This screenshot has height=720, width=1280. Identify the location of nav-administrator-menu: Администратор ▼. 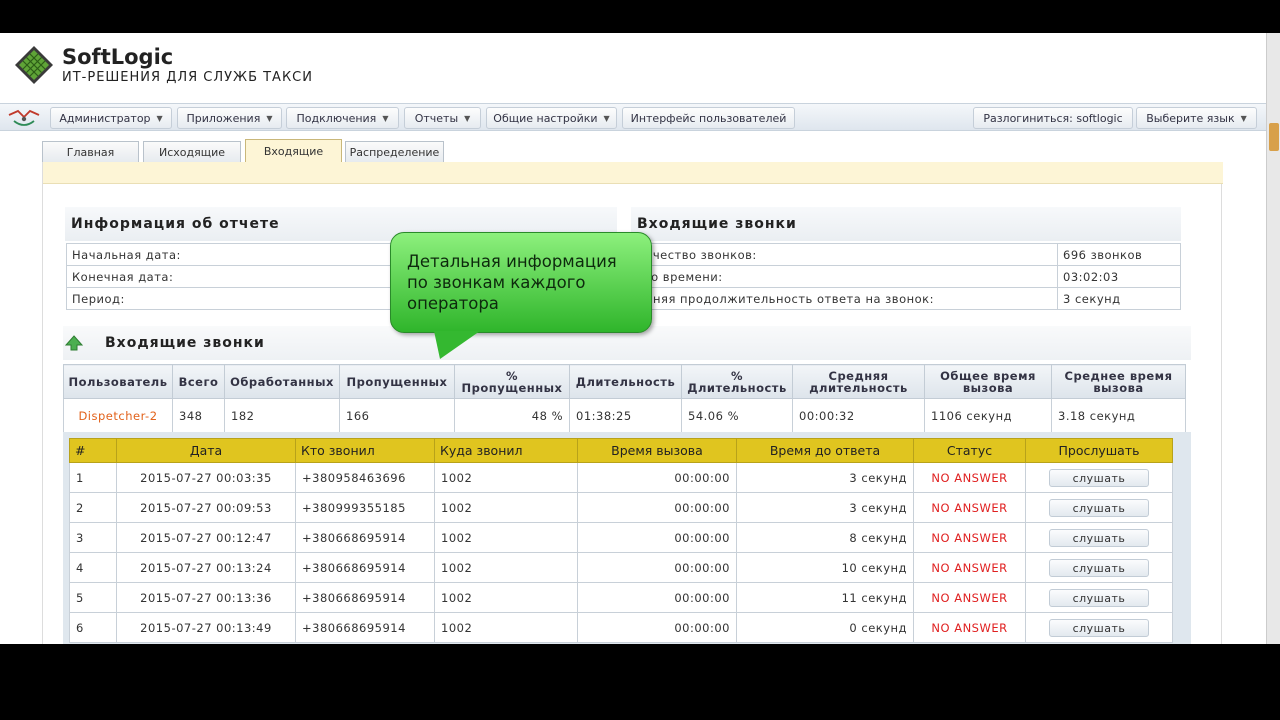
(111, 118).